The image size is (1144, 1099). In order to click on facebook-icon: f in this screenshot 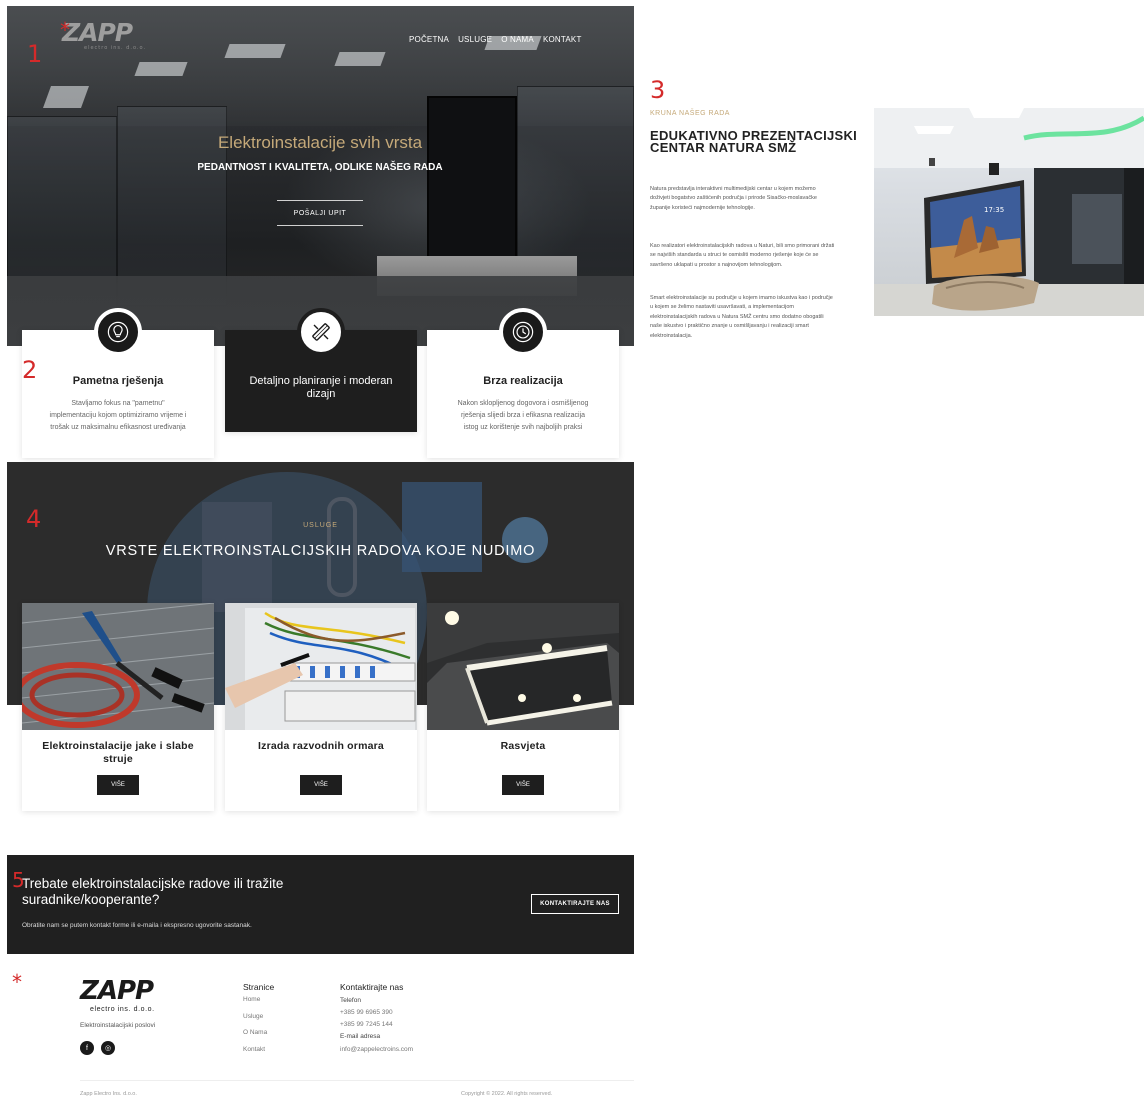, I will do `click(87, 1048)`.